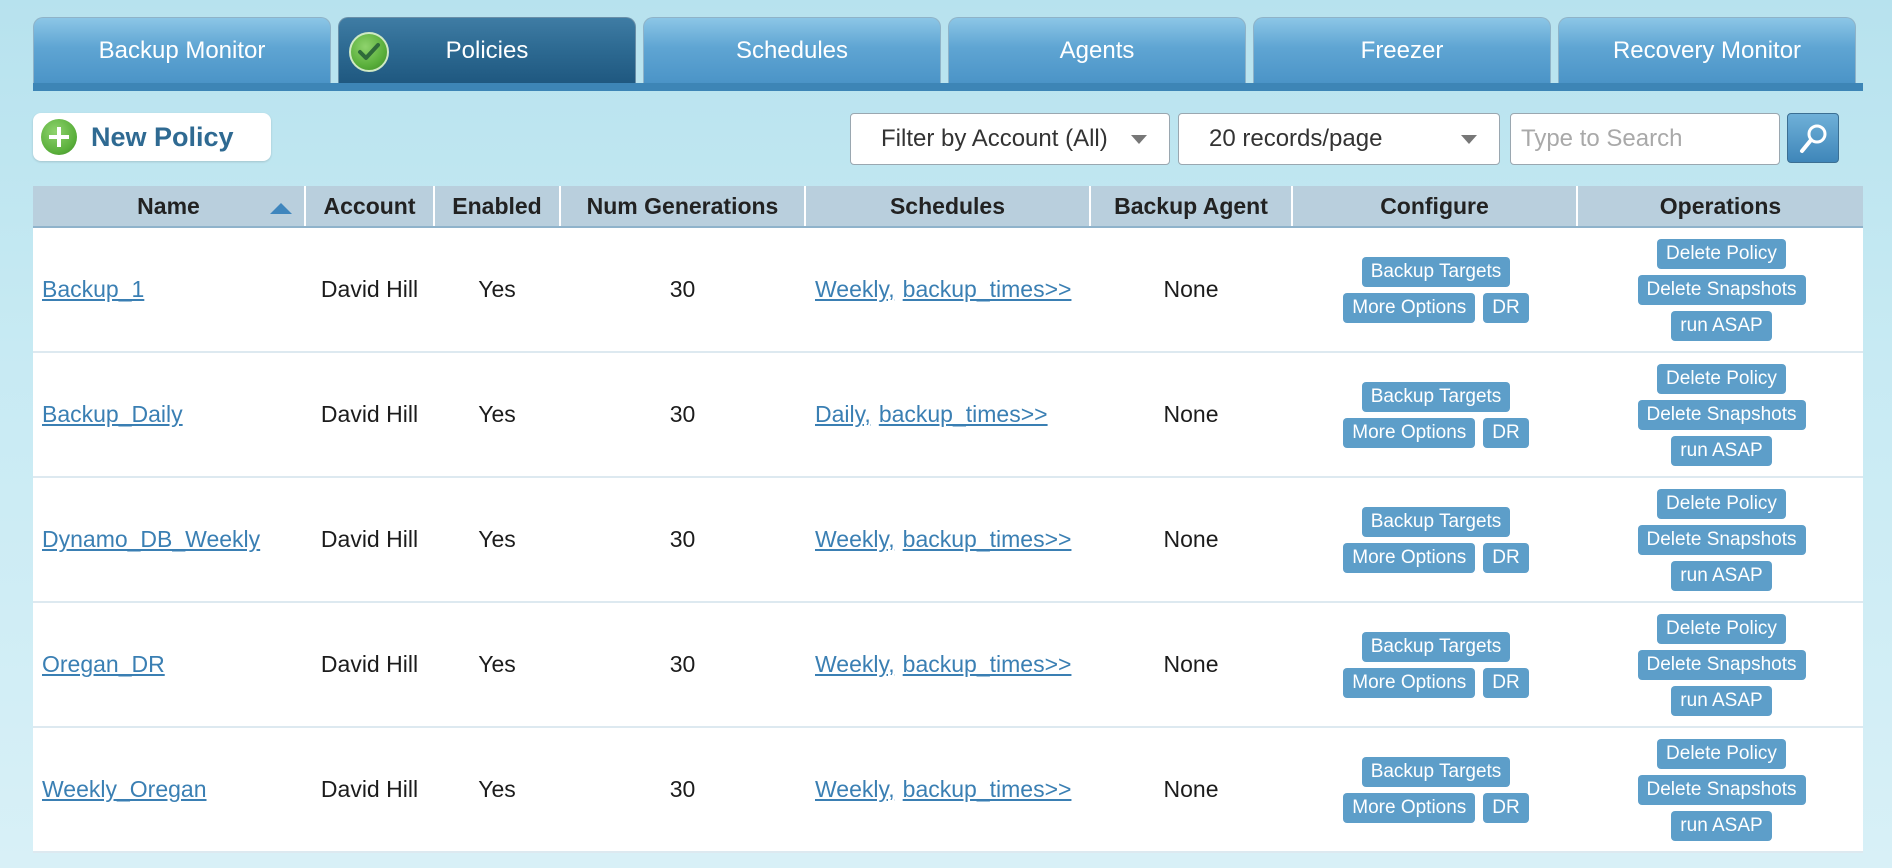 This screenshot has height=868, width=1892. I want to click on column-header-label: Name, so click(168, 205).